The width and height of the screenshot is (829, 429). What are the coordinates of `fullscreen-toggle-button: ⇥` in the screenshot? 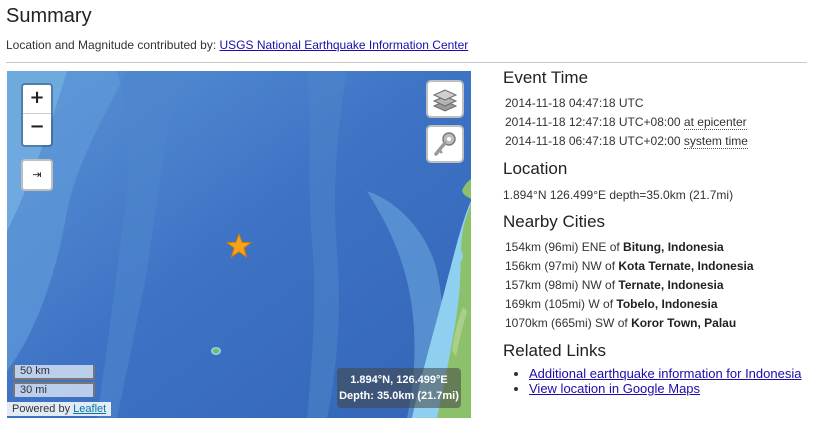 It's located at (37, 175).